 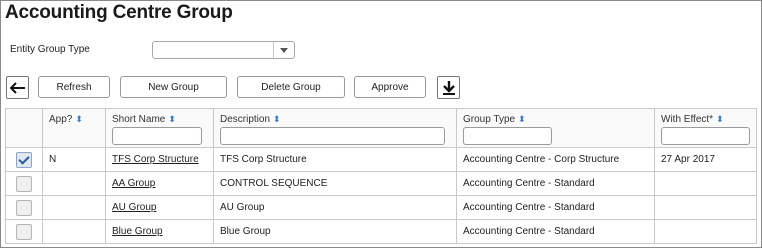 I want to click on arrow-left-icon, so click(x=17, y=87).